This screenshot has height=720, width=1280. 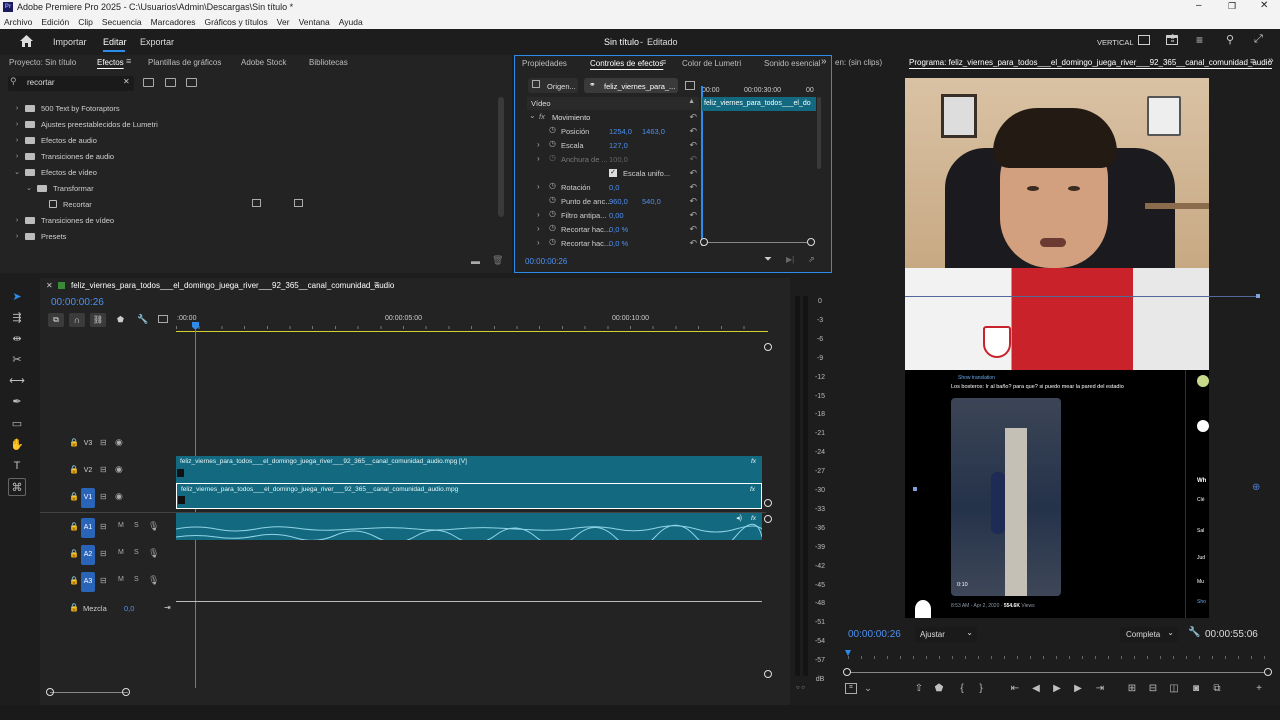 What do you see at coordinates (1153, 688) in the screenshot?
I see `overwrite-icon: ⊟` at bounding box center [1153, 688].